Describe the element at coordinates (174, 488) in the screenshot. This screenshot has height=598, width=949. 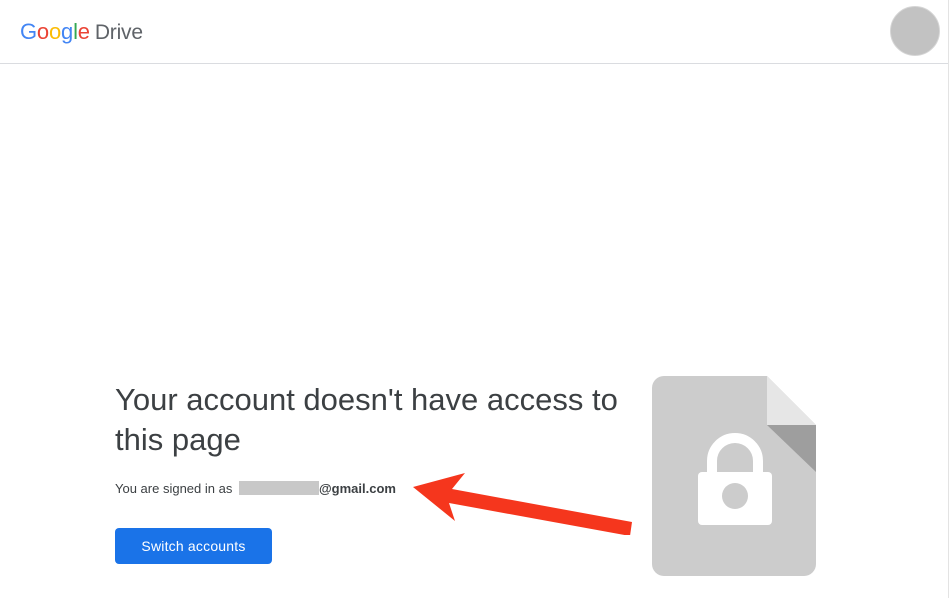
I see `signed-in-label: You are signed in as` at that location.